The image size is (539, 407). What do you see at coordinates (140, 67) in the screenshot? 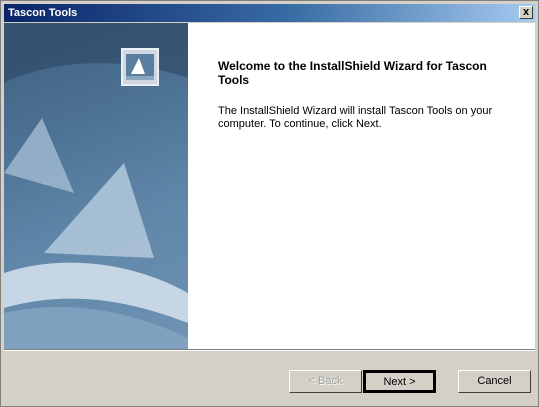
I see `computer-setup-icon` at bounding box center [140, 67].